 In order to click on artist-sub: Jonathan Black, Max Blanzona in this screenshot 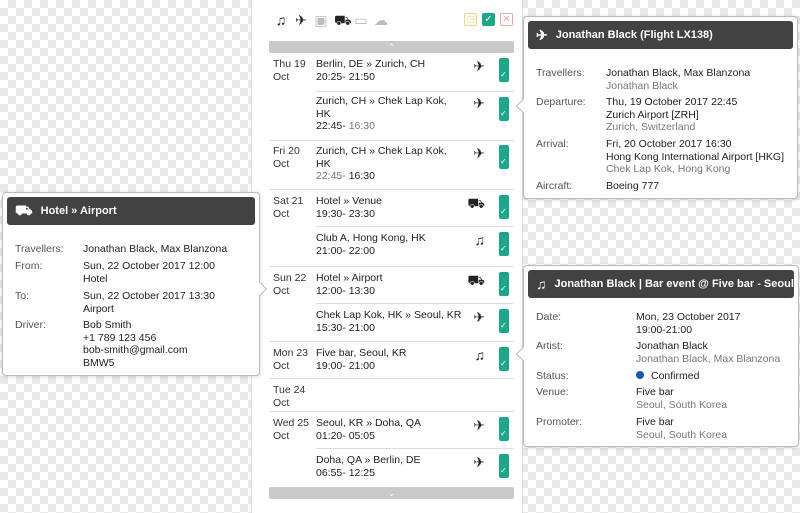, I will do `click(708, 358)`.